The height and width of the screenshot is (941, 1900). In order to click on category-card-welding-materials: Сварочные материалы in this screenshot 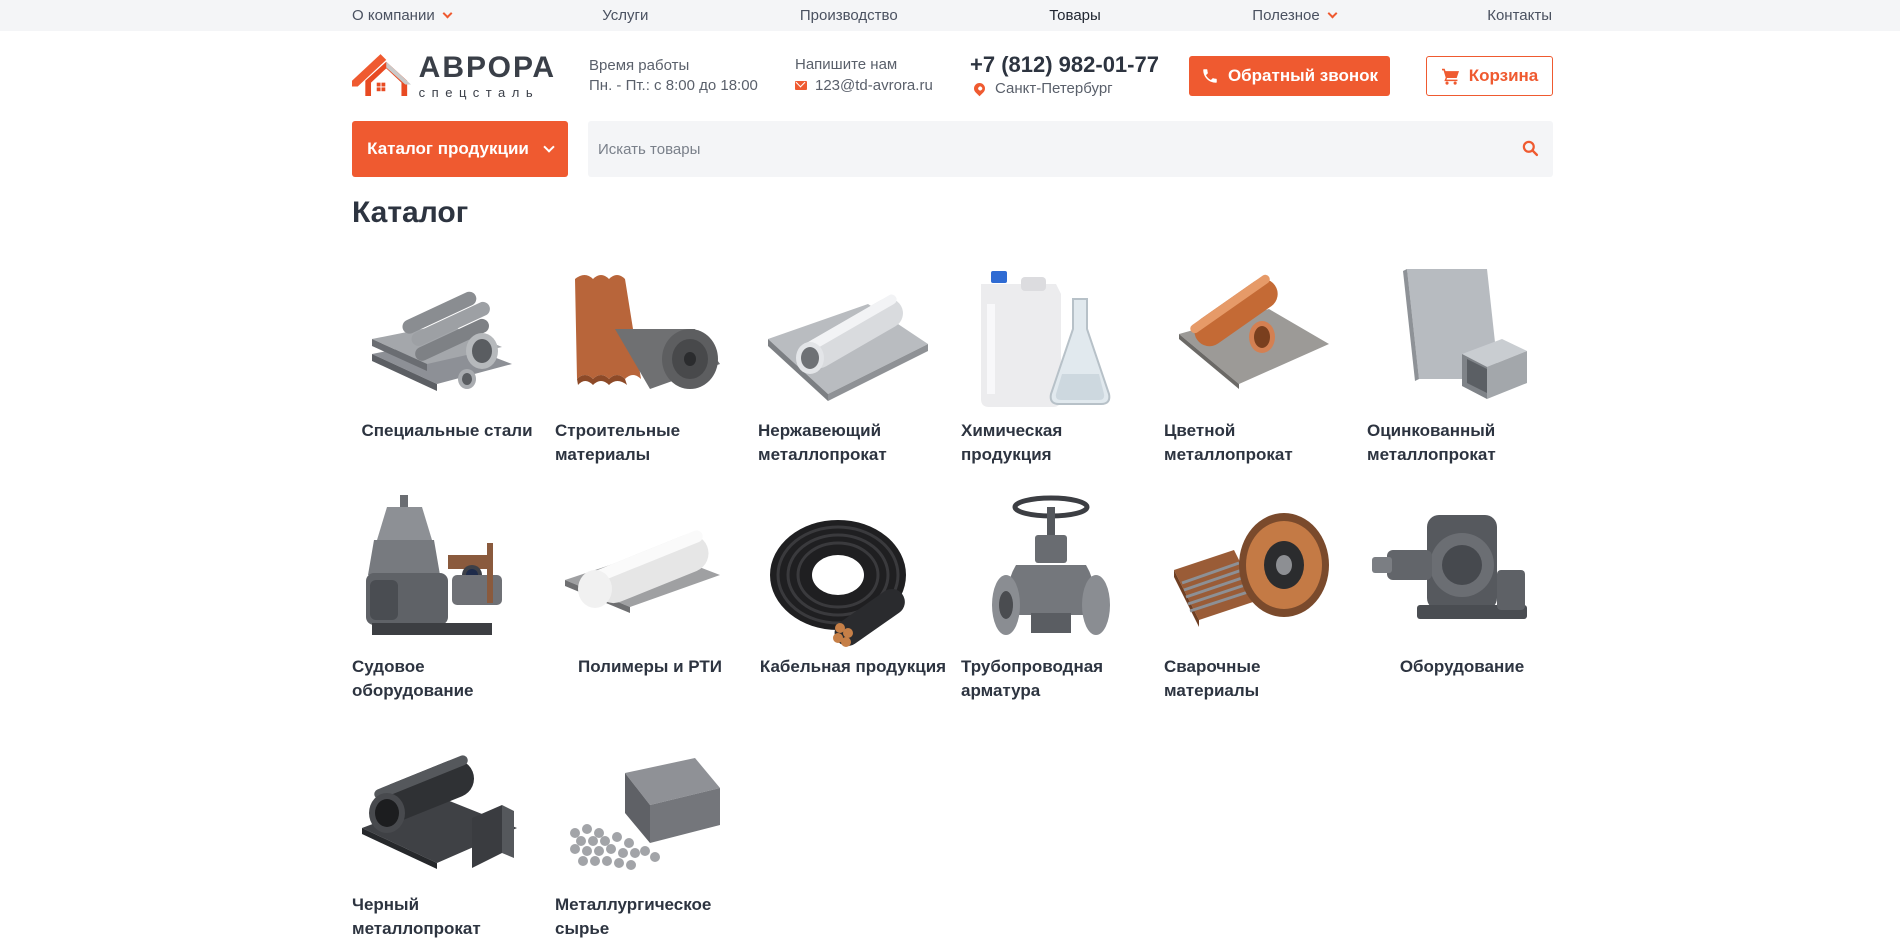, I will do `click(1259, 599)`.